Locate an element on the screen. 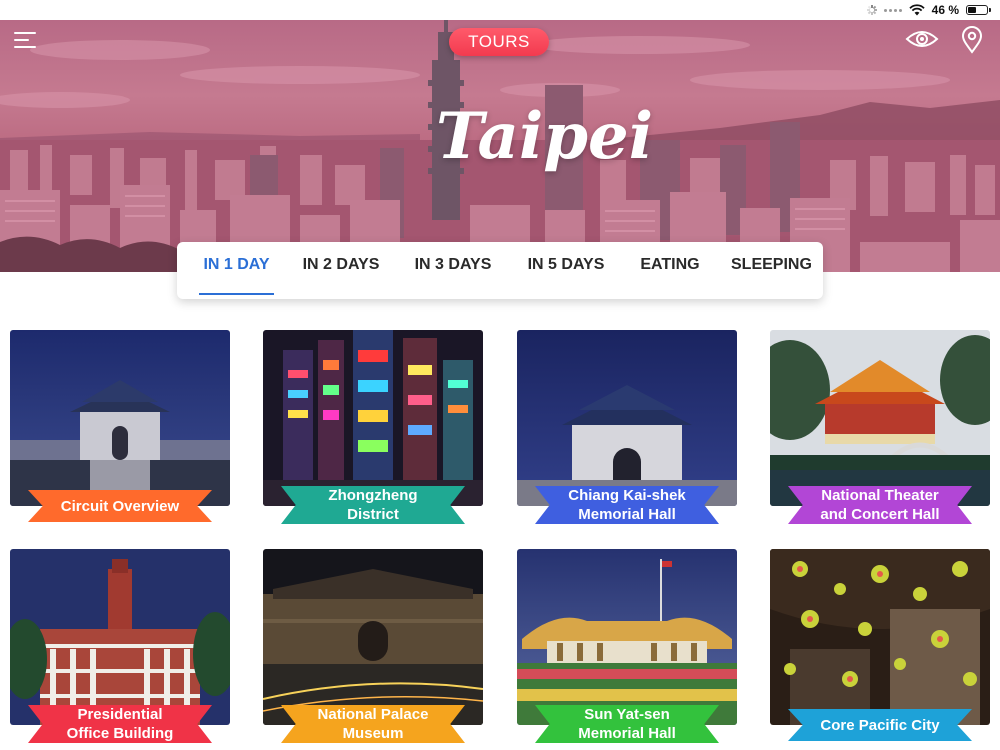 The image size is (1000, 750). card-national-palace-museum: National Palace Museum is located at coordinates (373, 646).